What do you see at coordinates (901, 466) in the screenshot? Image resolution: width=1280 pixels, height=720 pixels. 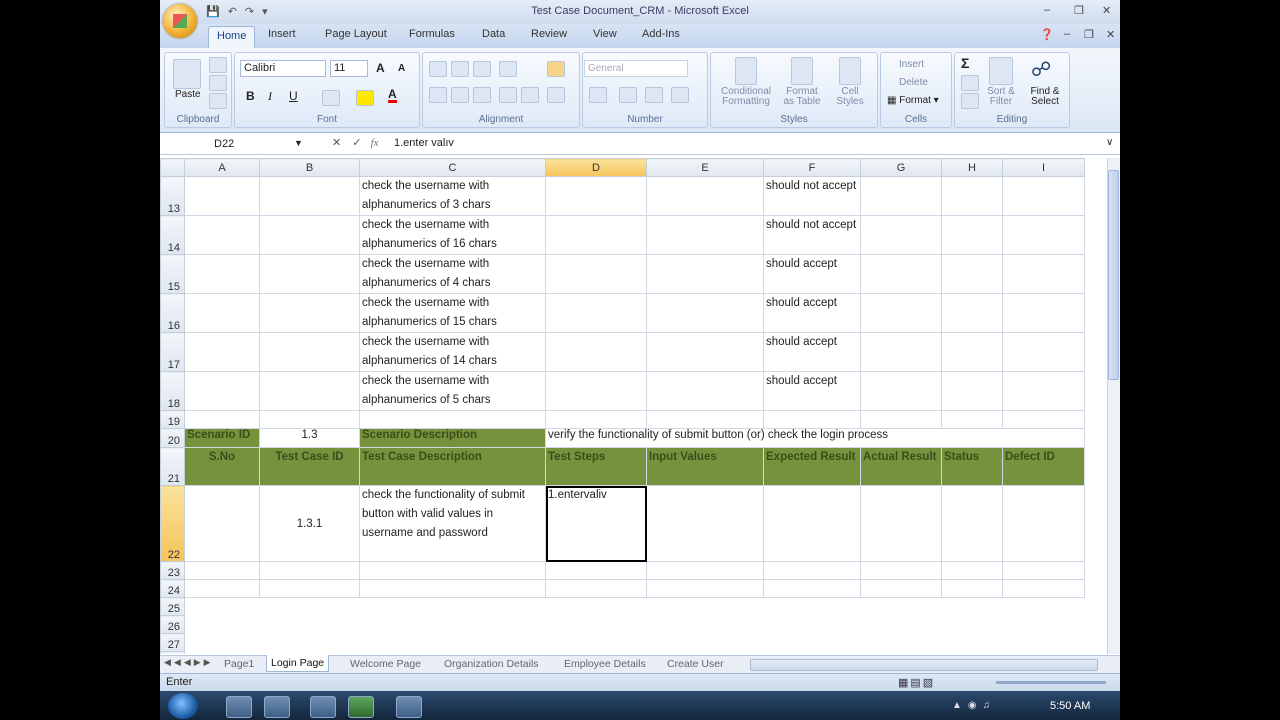 I see `header-cell: Actual Result` at bounding box center [901, 466].